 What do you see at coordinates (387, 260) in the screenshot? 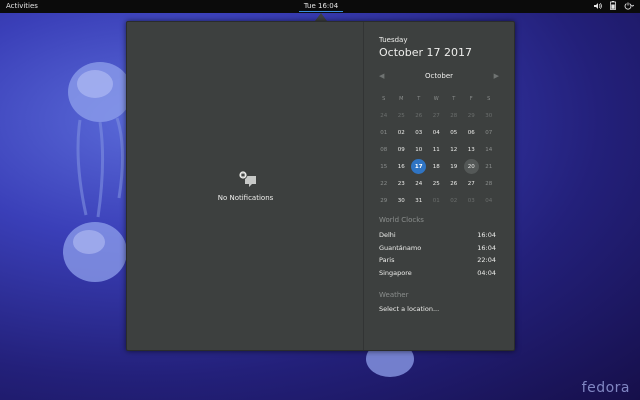
I see `world-clock-city: Paris` at bounding box center [387, 260].